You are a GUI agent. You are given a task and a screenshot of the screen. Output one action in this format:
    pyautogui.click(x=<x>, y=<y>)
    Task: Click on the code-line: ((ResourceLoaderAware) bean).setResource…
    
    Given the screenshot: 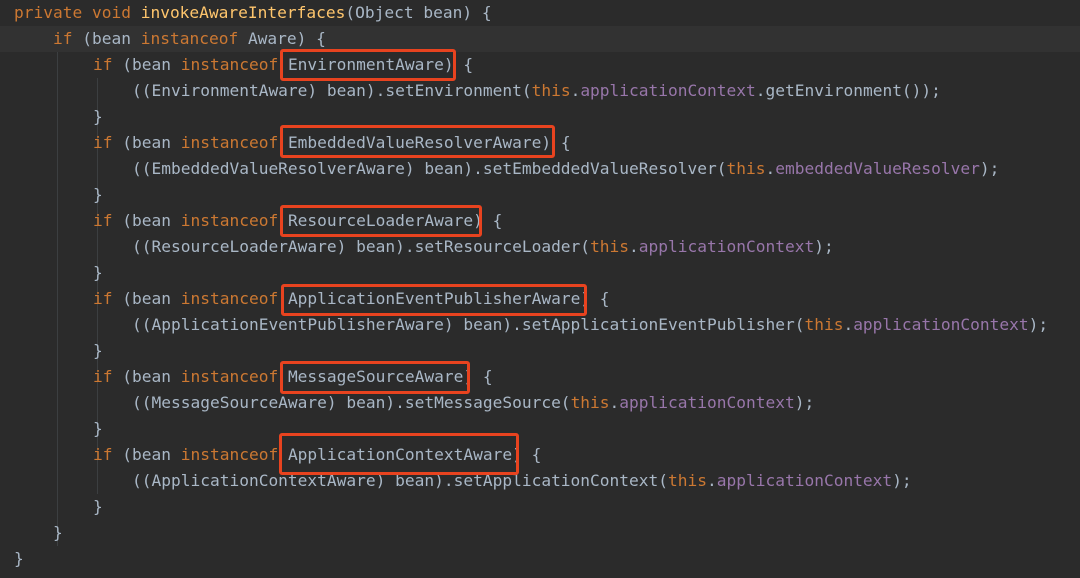 What is the action you would take?
    pyautogui.click(x=540, y=247)
    